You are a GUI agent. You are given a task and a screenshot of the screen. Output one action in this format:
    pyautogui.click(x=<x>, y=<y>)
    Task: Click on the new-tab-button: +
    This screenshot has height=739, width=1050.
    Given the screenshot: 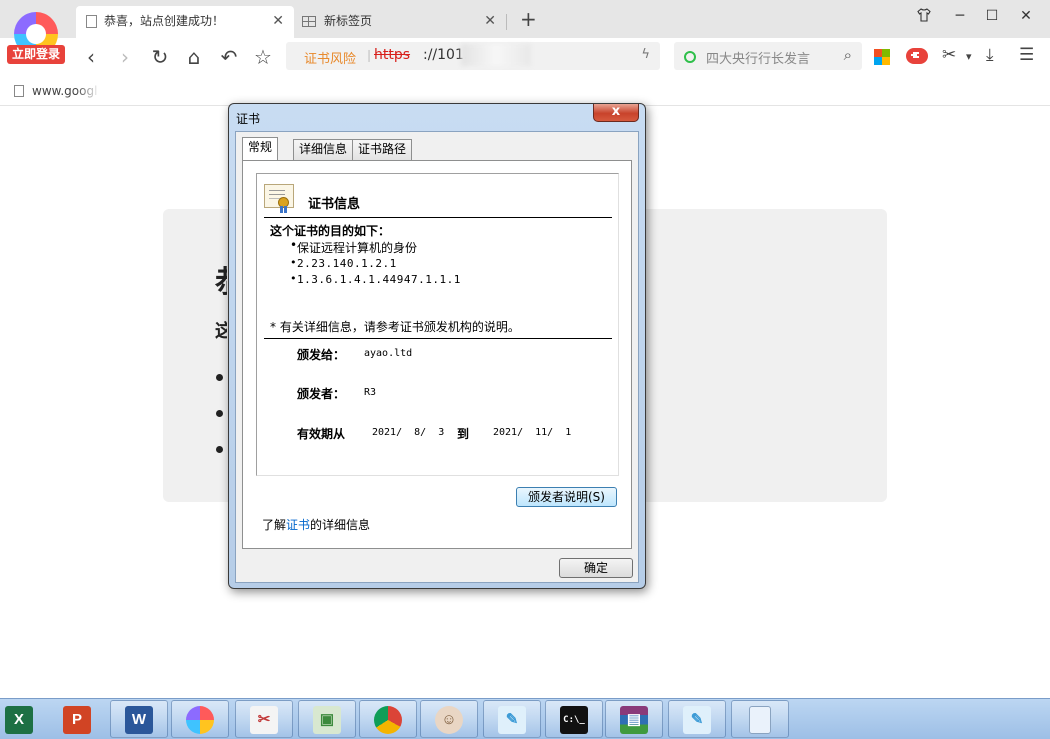 What is the action you would take?
    pyautogui.click(x=528, y=19)
    